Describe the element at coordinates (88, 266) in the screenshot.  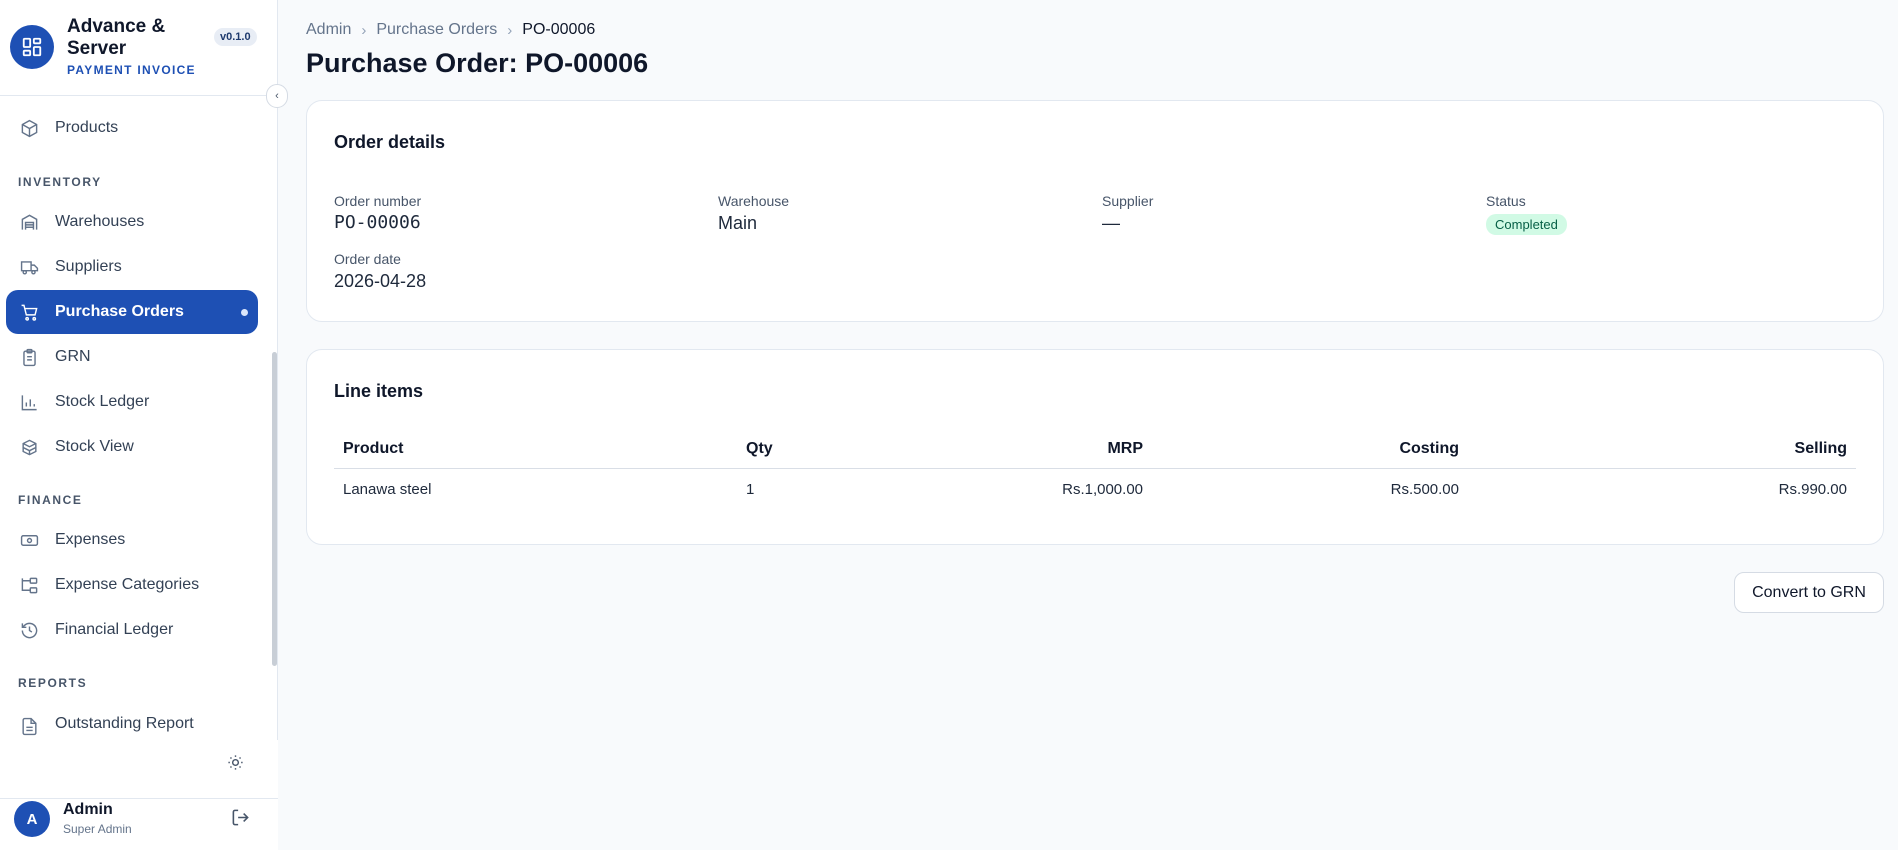
I see `sidebar-item-label: Suppliers` at that location.